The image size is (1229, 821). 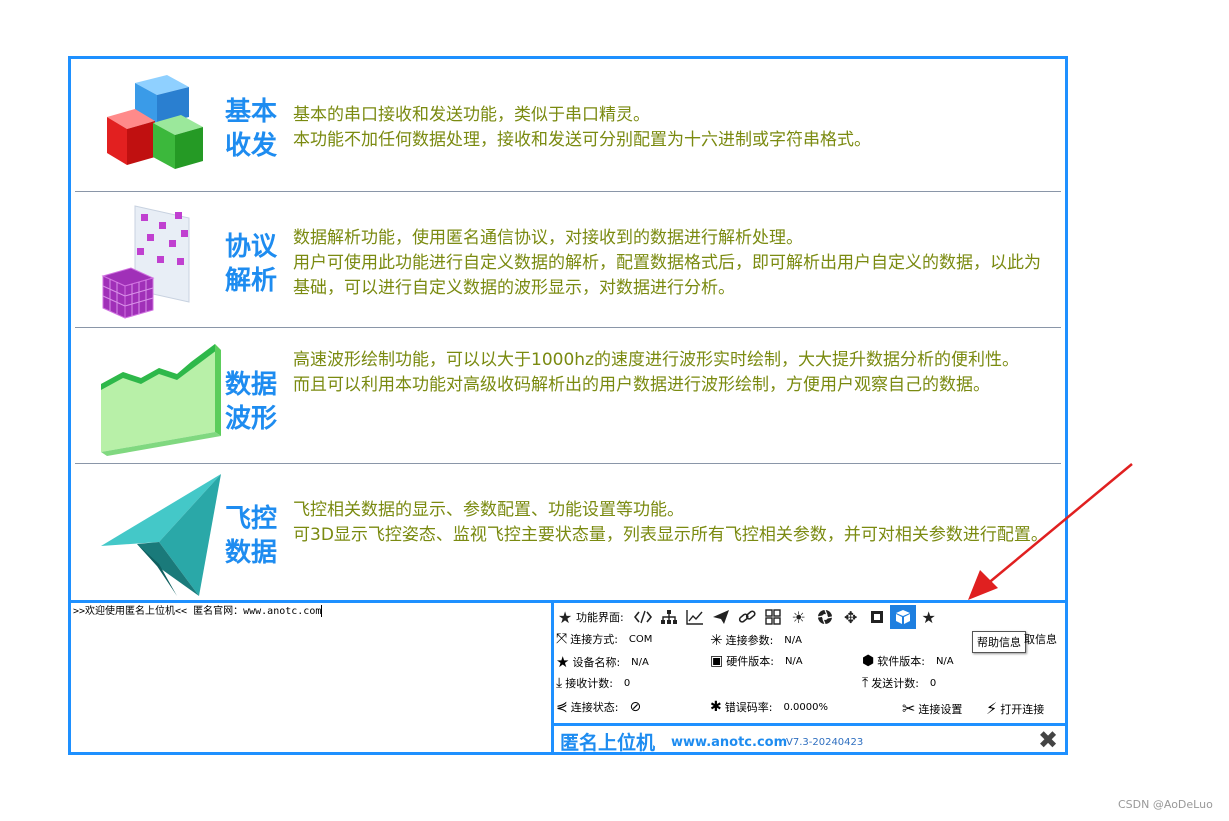 What do you see at coordinates (1048, 740) in the screenshot?
I see `close-icon: ✖` at bounding box center [1048, 740].